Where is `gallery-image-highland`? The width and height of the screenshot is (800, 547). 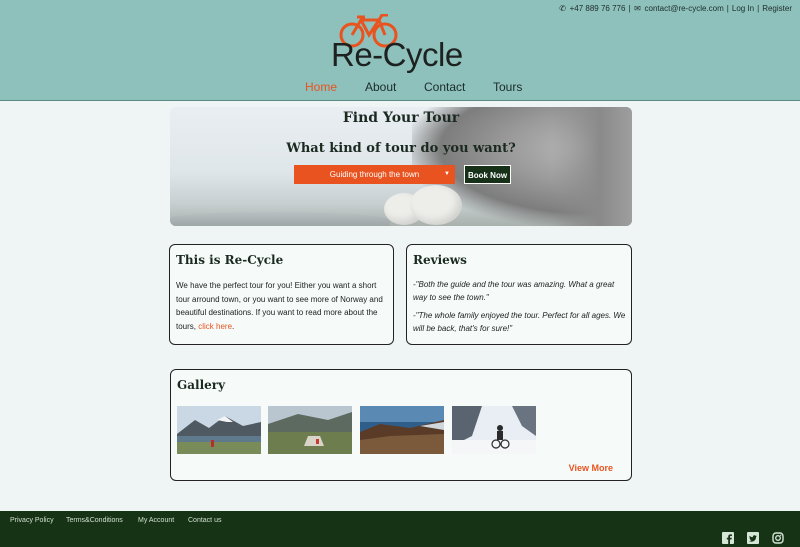 gallery-image-highland is located at coordinates (402, 430).